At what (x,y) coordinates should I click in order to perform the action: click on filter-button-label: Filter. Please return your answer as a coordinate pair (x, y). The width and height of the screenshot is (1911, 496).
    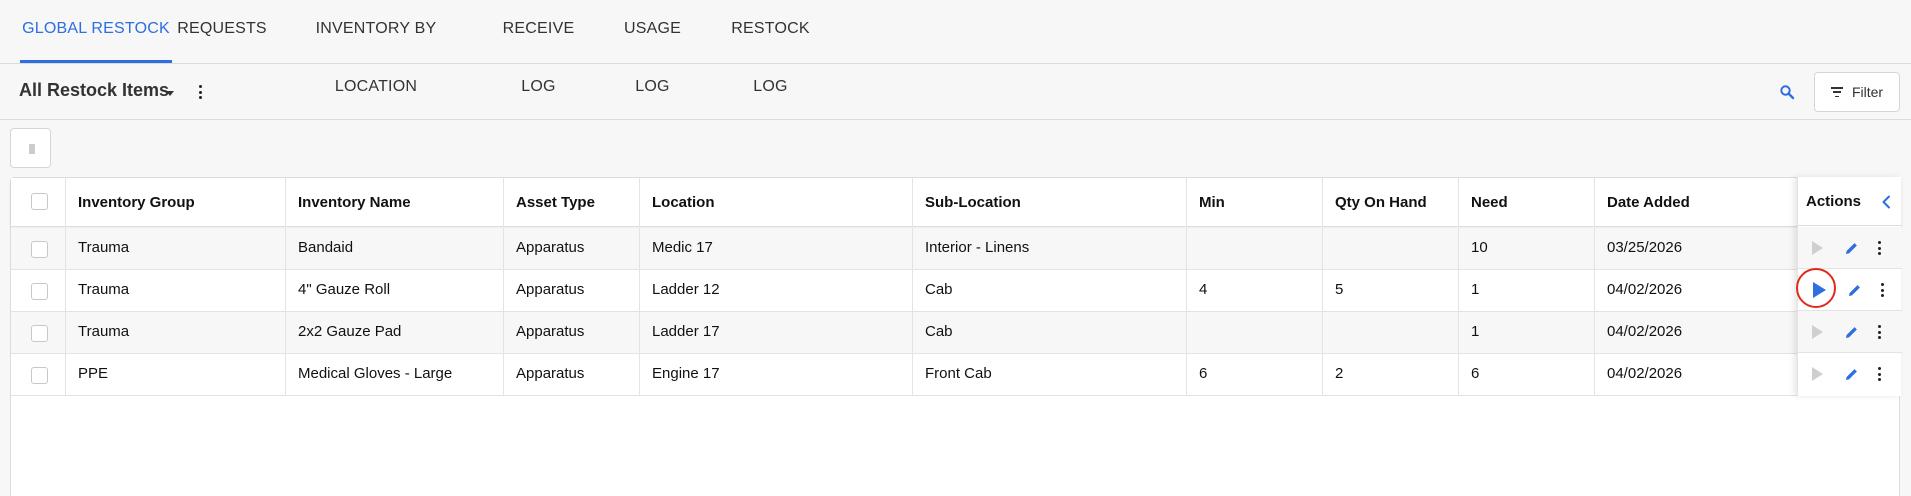
    Looking at the image, I should click on (1867, 92).